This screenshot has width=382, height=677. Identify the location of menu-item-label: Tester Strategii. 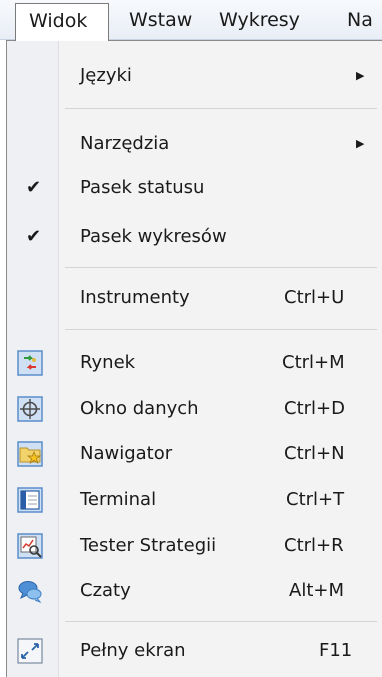
(148, 545).